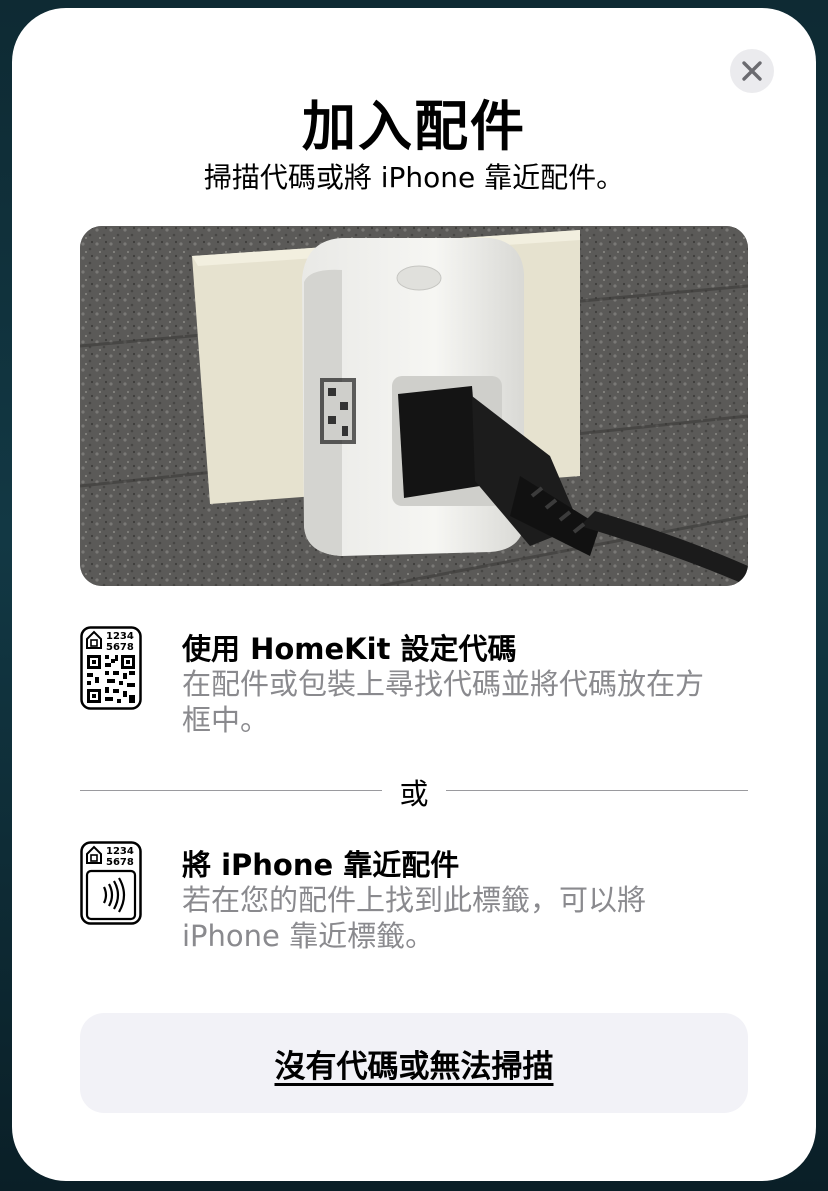  What do you see at coordinates (752, 71) in the screenshot?
I see `close-icon` at bounding box center [752, 71].